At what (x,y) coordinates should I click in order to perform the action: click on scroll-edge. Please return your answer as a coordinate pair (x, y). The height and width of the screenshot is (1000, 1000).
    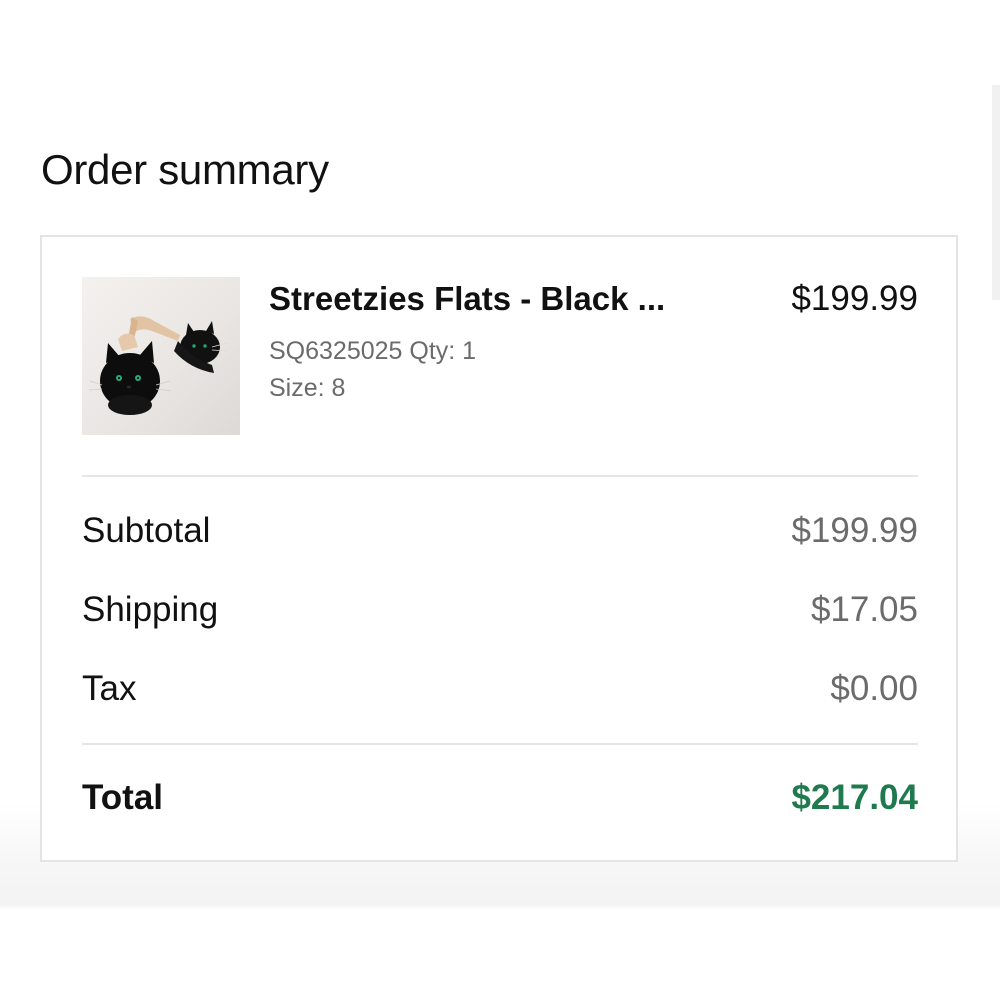
    Looking at the image, I should click on (996, 192).